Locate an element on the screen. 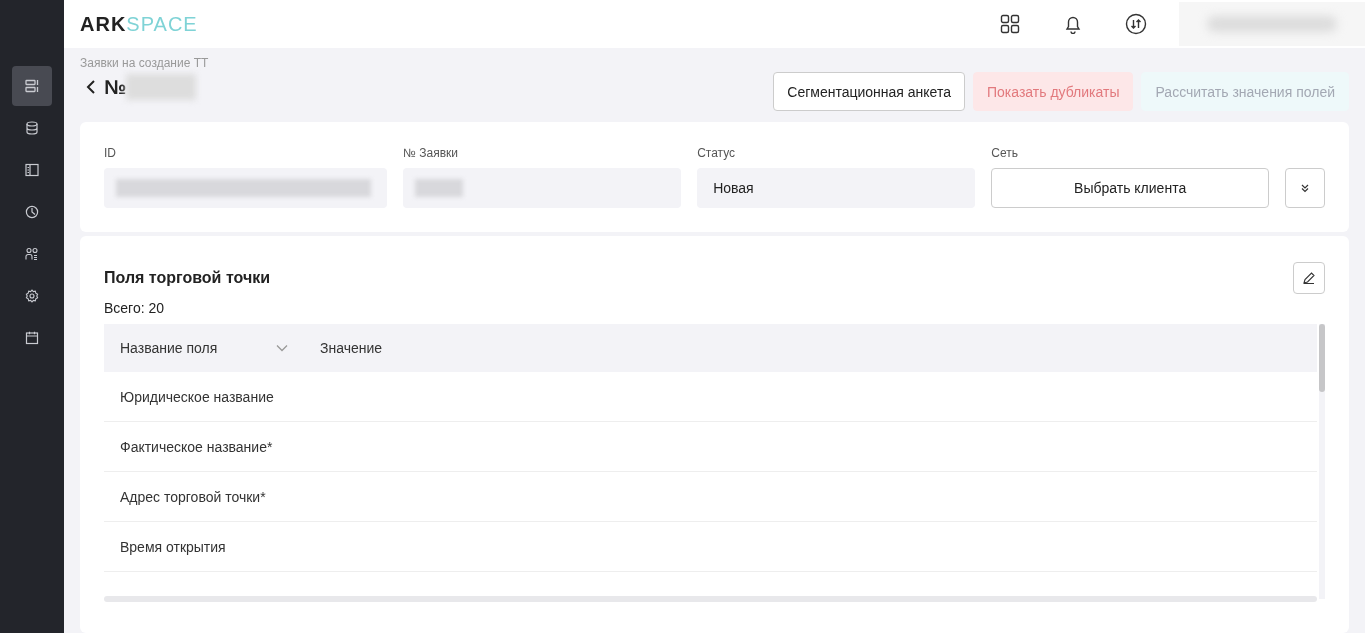 The image size is (1365, 633). field-label: Сеть is located at coordinates (1005, 153).